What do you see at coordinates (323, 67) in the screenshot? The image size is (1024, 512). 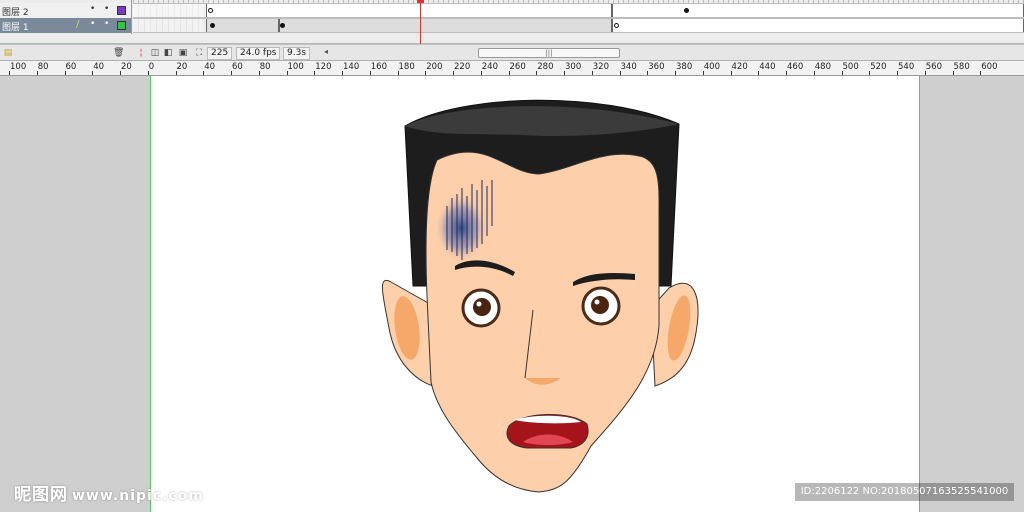 I see `ruler-tick-label: 120` at bounding box center [323, 67].